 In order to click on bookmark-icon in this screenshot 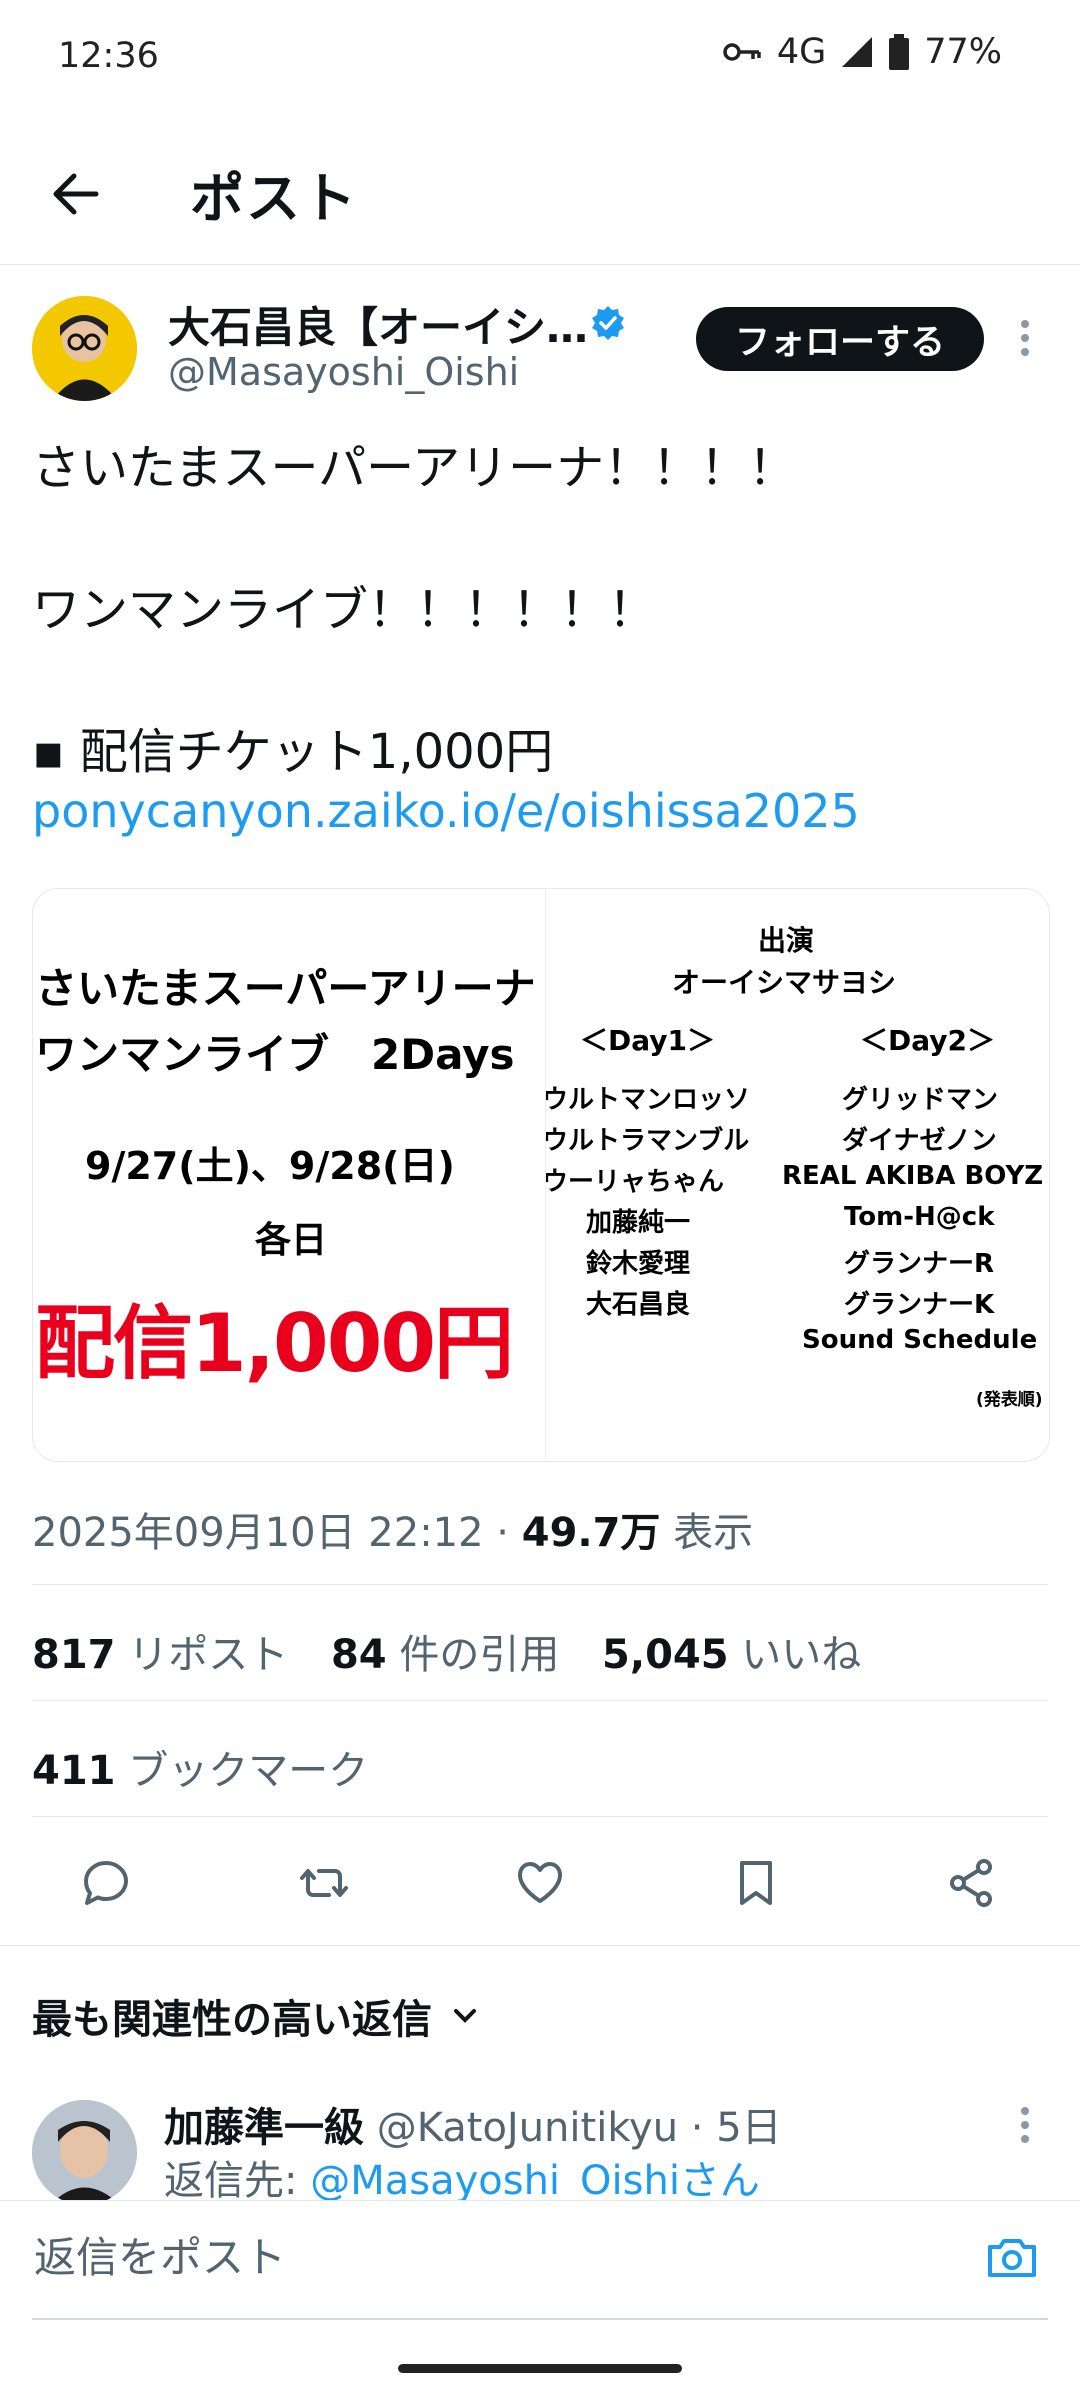, I will do `click(756, 1883)`.